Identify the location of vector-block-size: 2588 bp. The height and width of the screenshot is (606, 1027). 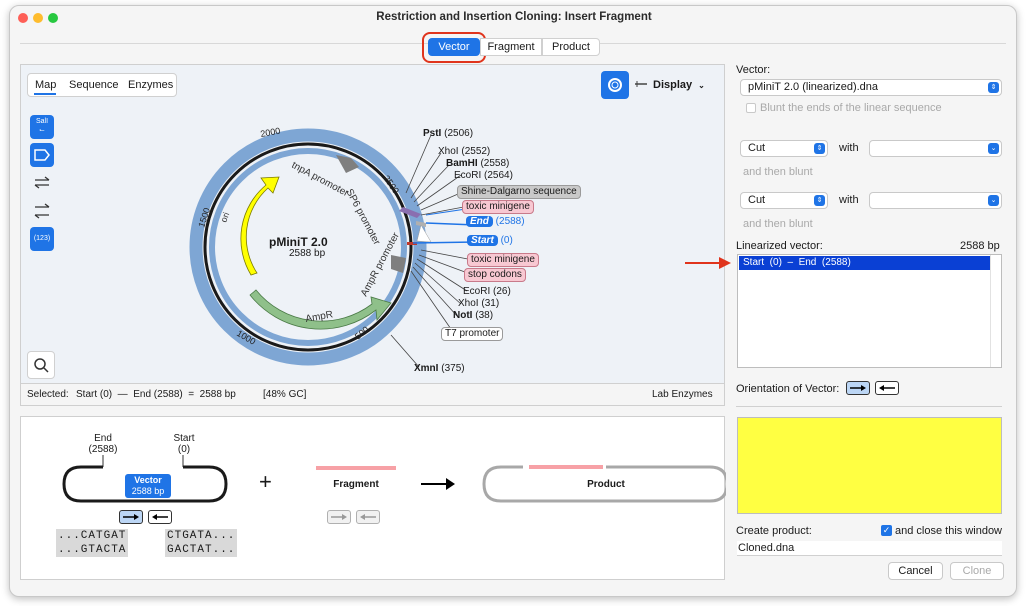
(148, 491).